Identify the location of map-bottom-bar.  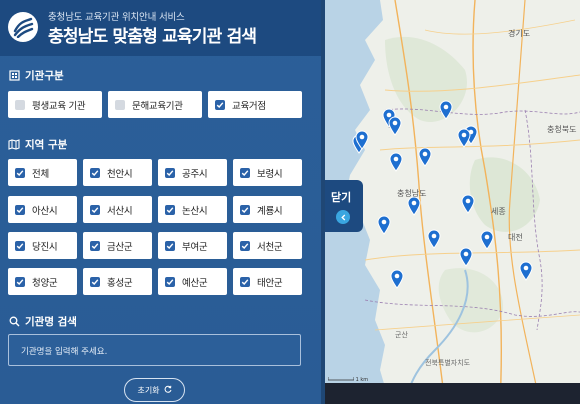
(452, 393).